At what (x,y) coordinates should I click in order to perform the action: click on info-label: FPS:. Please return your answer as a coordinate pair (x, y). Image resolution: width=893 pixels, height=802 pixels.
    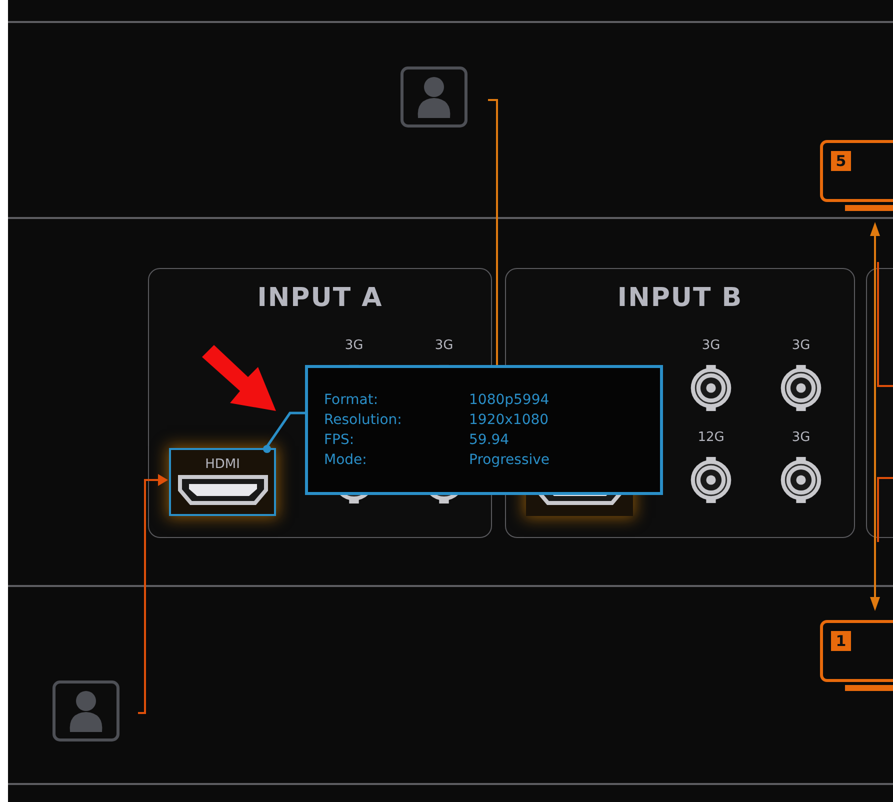
    Looking at the image, I should click on (340, 440).